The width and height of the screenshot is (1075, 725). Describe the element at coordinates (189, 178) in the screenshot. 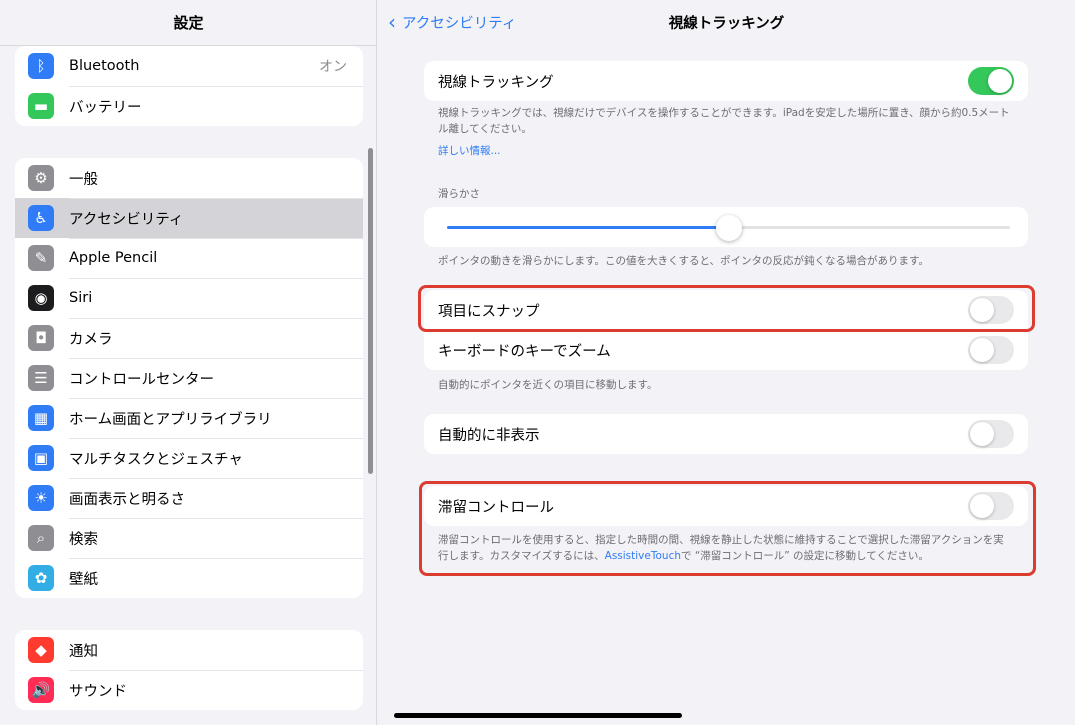

I see `sidebar-item: ⚙ 一般` at that location.